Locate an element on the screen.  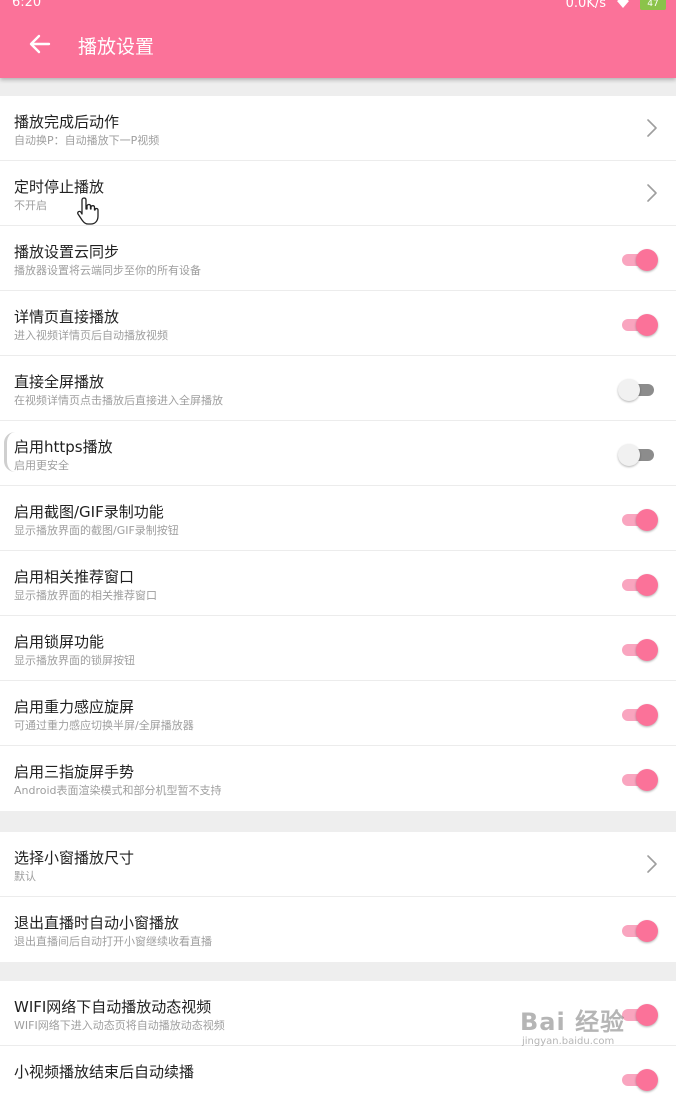
setting-row: 启用https播放启用更安全 is located at coordinates (338, 453).